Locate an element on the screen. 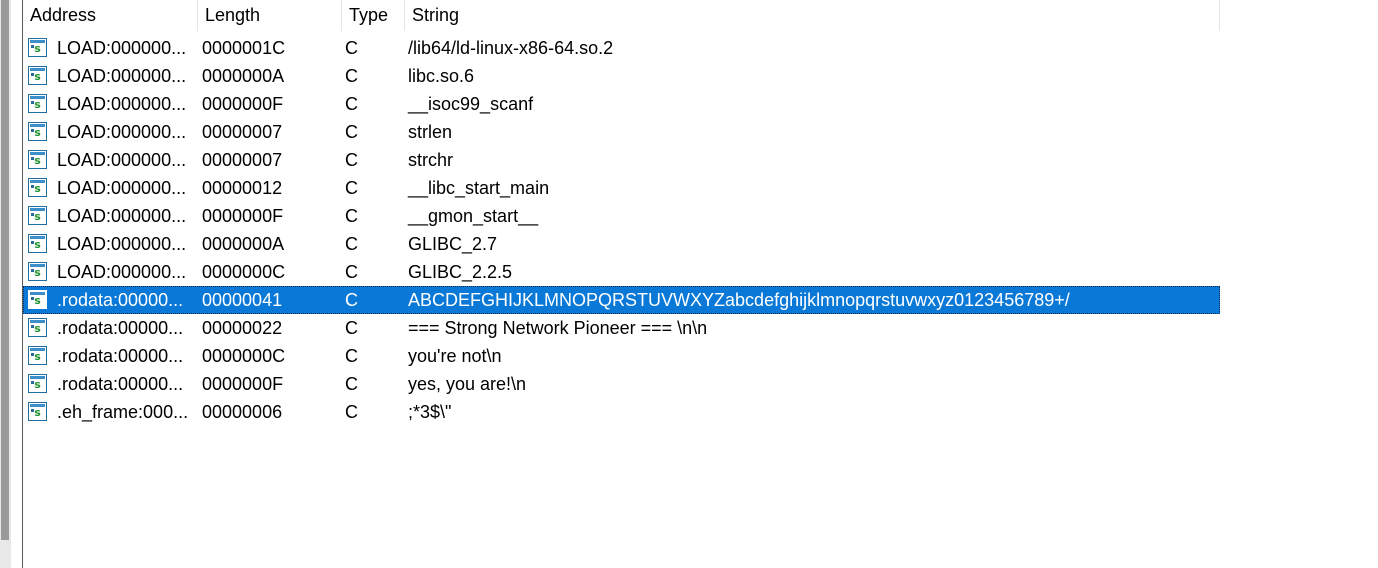 The width and height of the screenshot is (1378, 568). cell-string: ;*3$\" is located at coordinates (430, 412).